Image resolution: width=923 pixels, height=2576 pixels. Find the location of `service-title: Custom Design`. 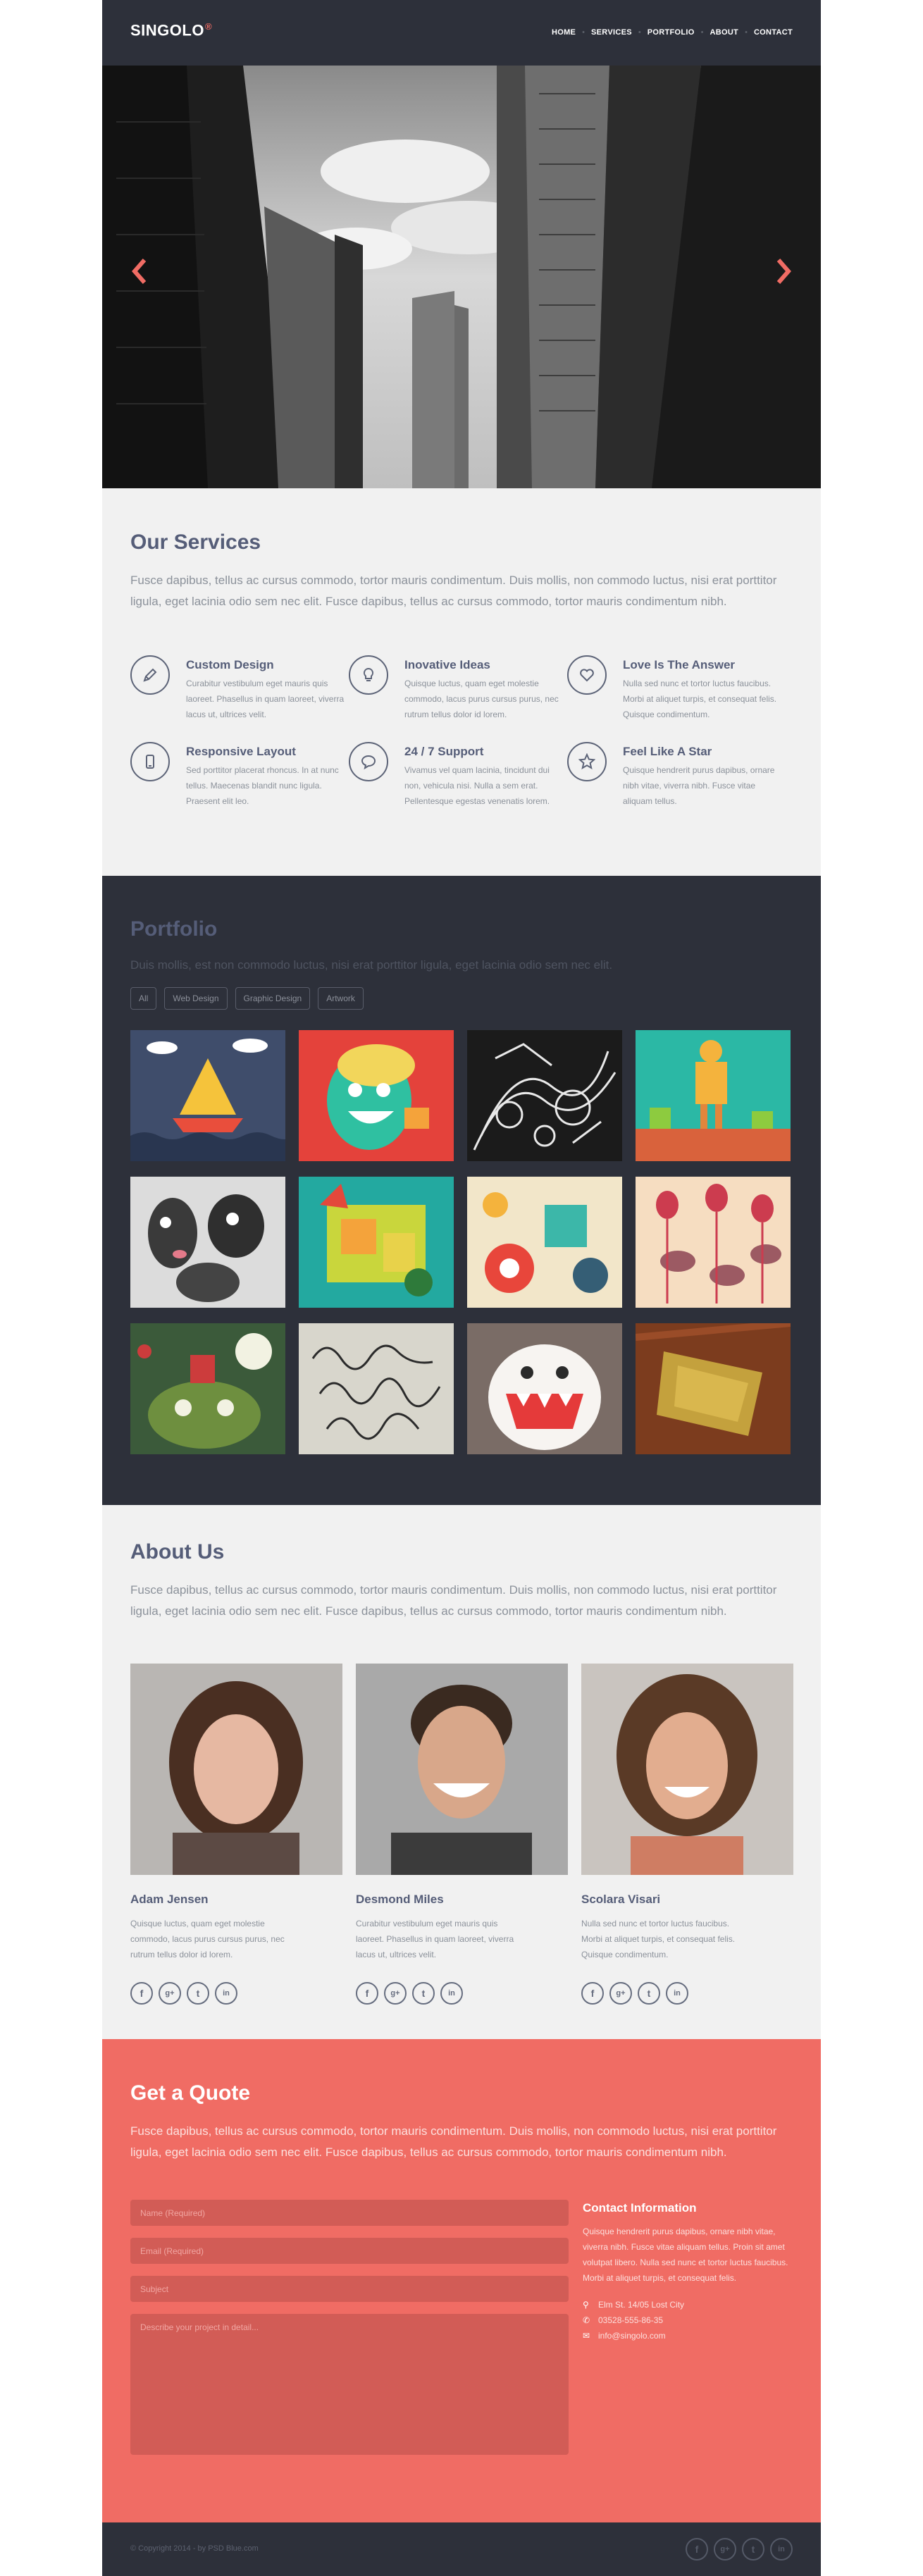

service-title: Custom Design is located at coordinates (230, 664).